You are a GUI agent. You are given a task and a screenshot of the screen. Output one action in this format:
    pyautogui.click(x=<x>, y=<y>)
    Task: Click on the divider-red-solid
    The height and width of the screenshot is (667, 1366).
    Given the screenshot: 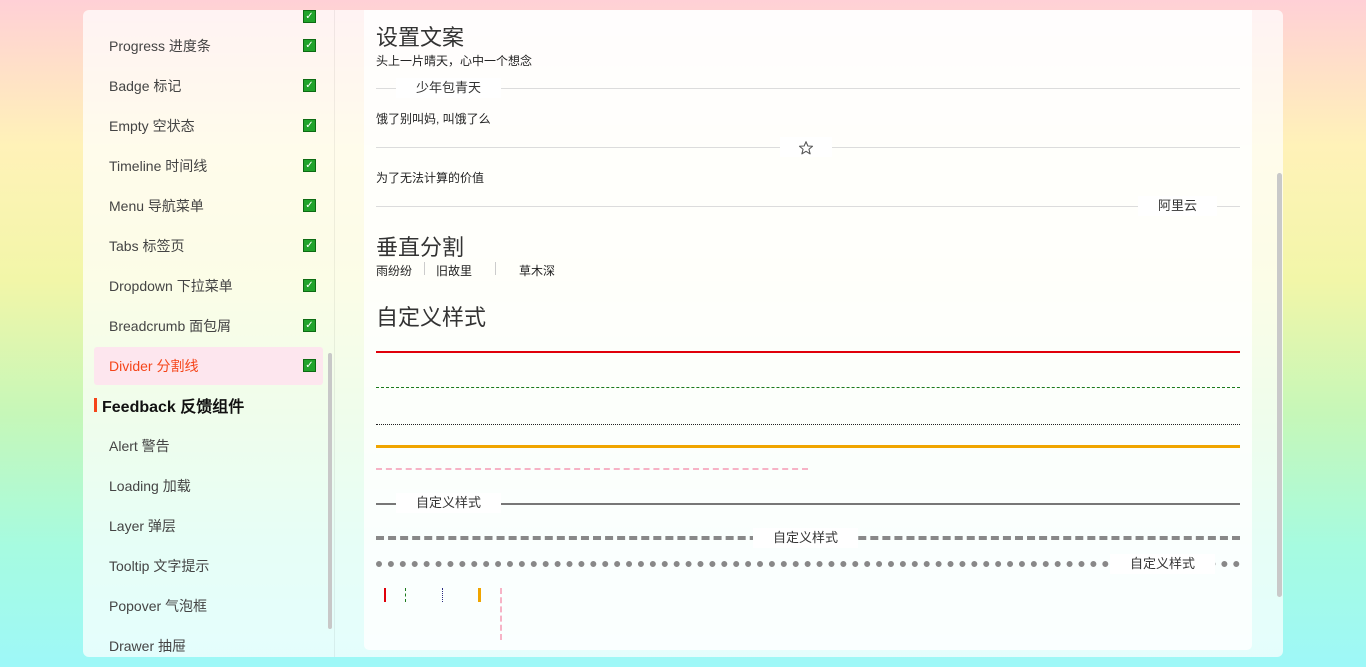 What is the action you would take?
    pyautogui.click(x=808, y=352)
    